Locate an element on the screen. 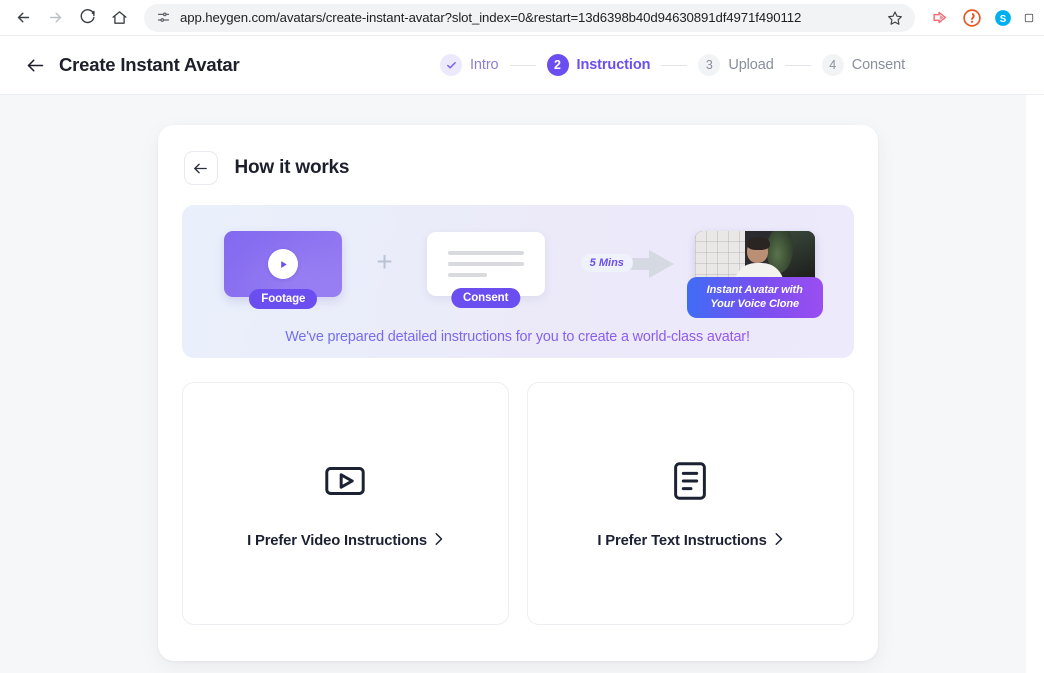  page-title: Create Instant Avatar is located at coordinates (149, 64).